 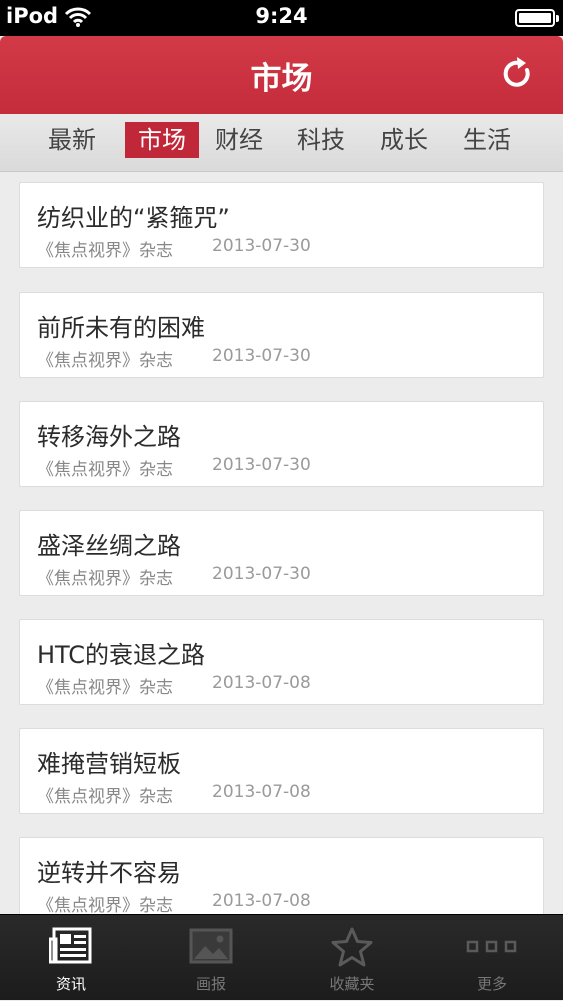 I want to click on status-time: 9:24, so click(x=281, y=16).